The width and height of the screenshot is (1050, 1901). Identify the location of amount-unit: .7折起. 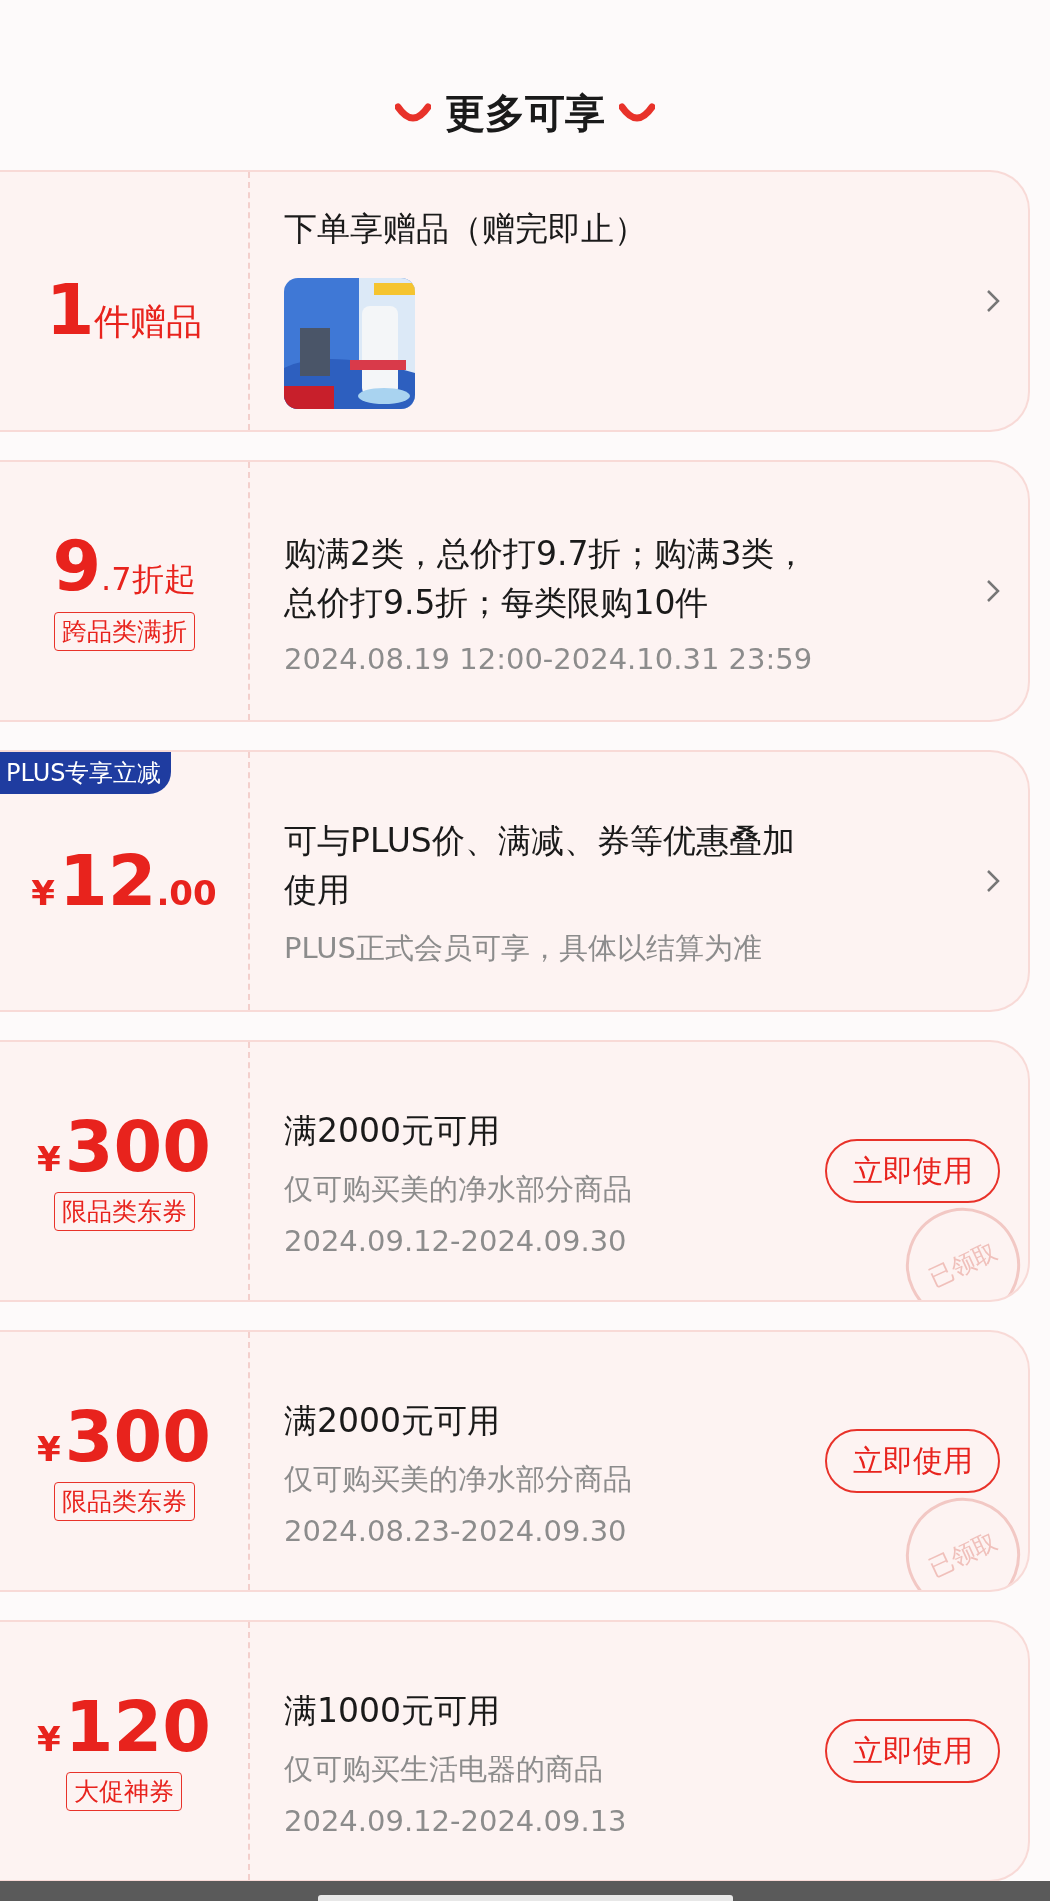
(148, 579).